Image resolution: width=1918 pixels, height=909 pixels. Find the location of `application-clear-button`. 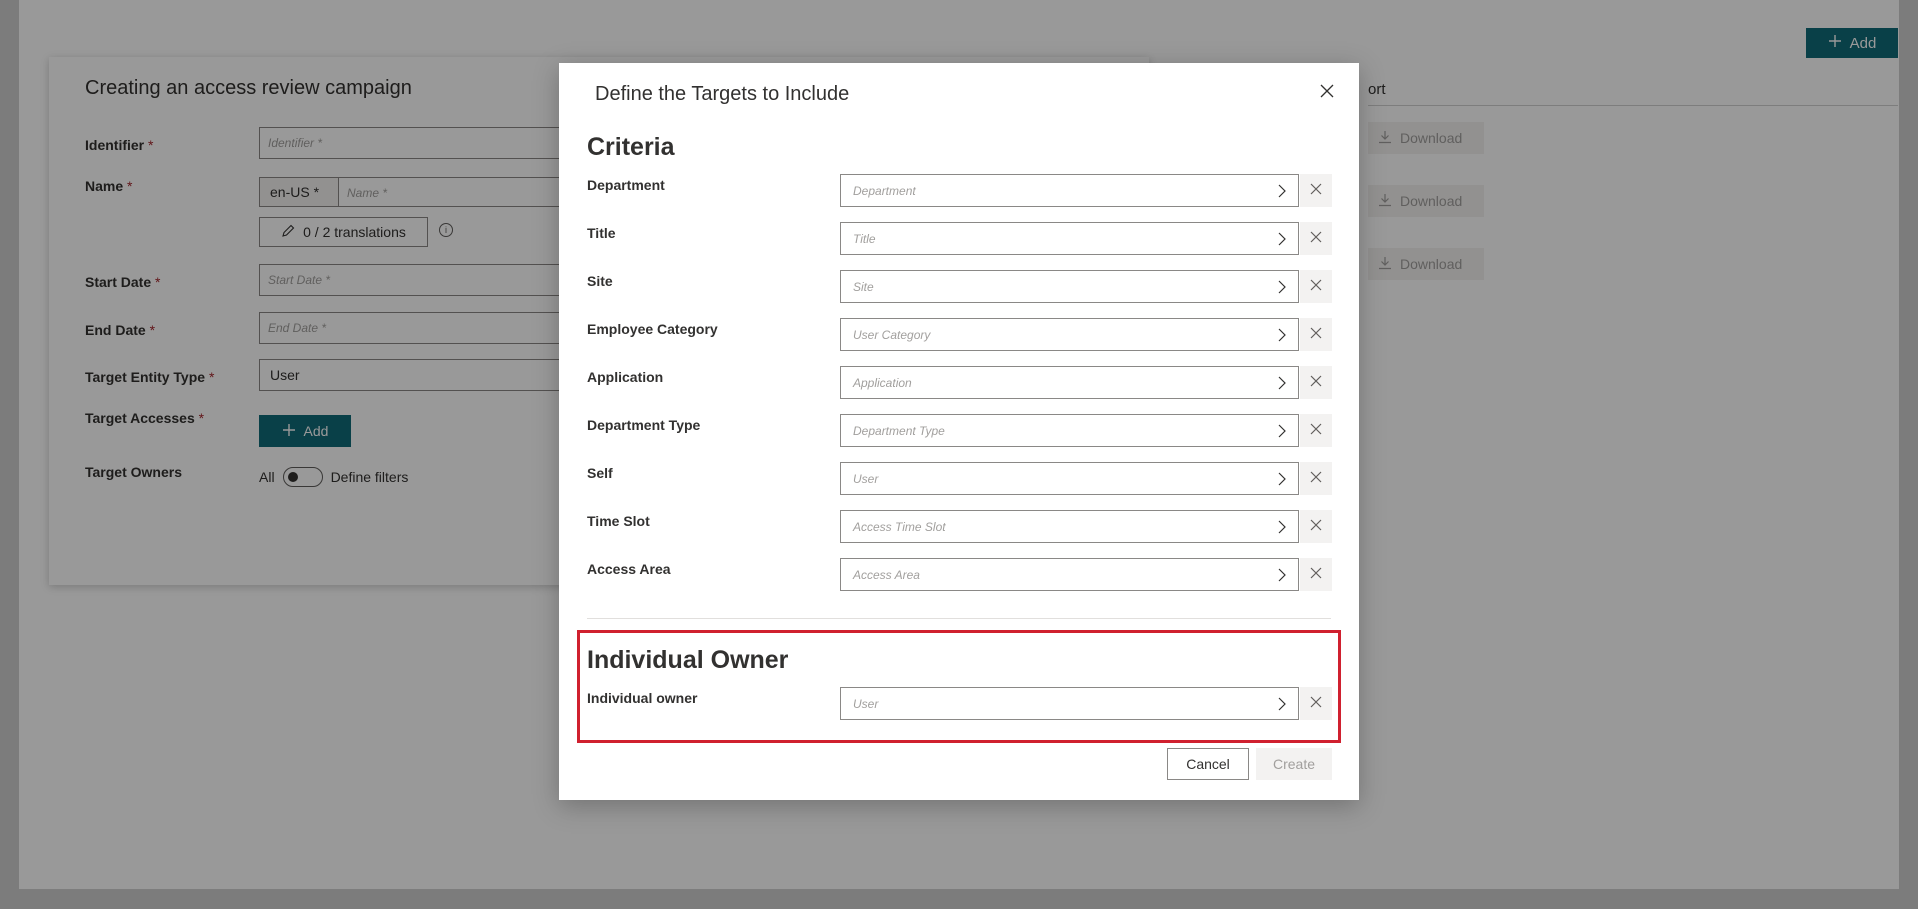

application-clear-button is located at coordinates (1316, 382).